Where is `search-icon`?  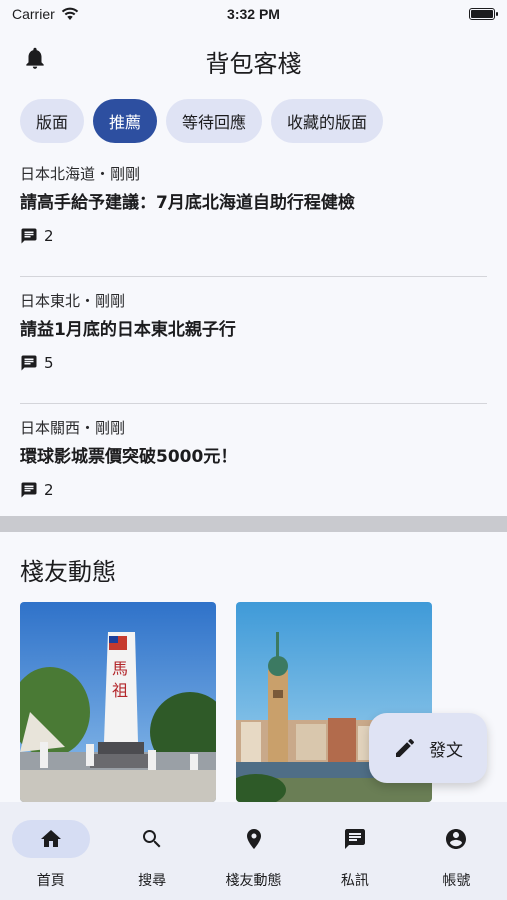
search-icon is located at coordinates (152, 839).